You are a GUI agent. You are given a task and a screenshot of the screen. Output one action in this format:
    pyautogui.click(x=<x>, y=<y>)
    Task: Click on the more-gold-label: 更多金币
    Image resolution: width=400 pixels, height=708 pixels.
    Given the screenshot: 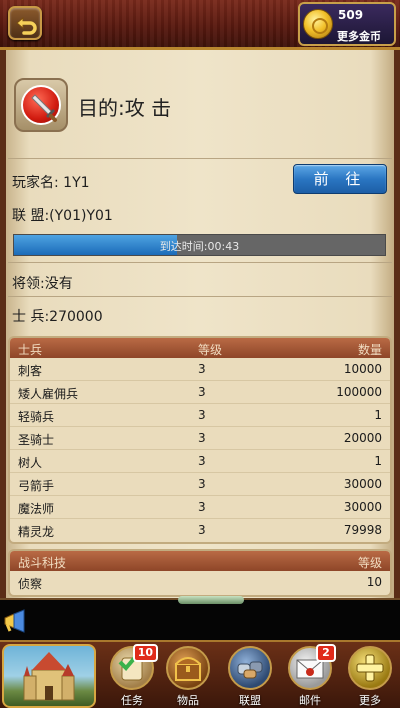 What is the action you would take?
    pyautogui.click(x=359, y=36)
    